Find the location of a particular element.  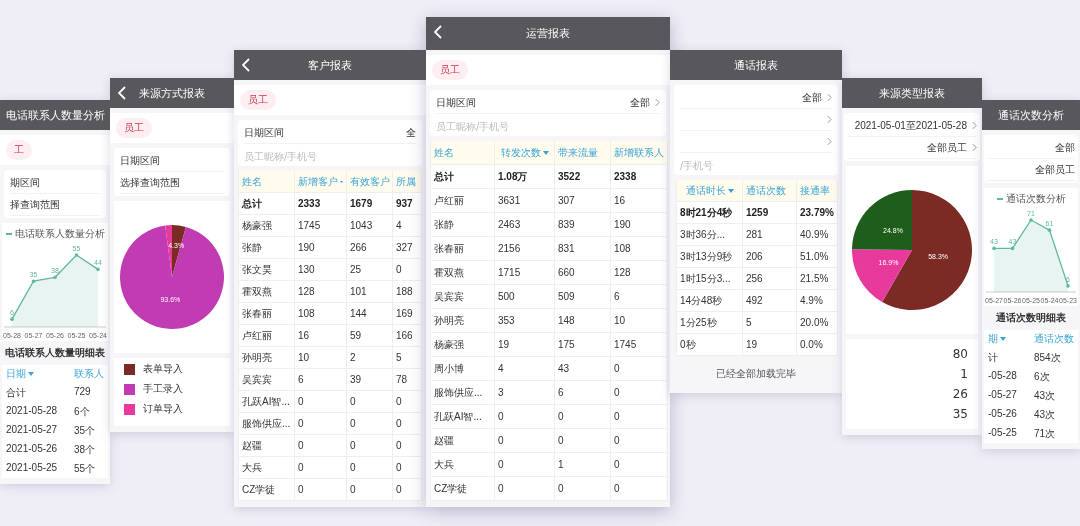

column-header: 转发次数 is located at coordinates (525, 153).